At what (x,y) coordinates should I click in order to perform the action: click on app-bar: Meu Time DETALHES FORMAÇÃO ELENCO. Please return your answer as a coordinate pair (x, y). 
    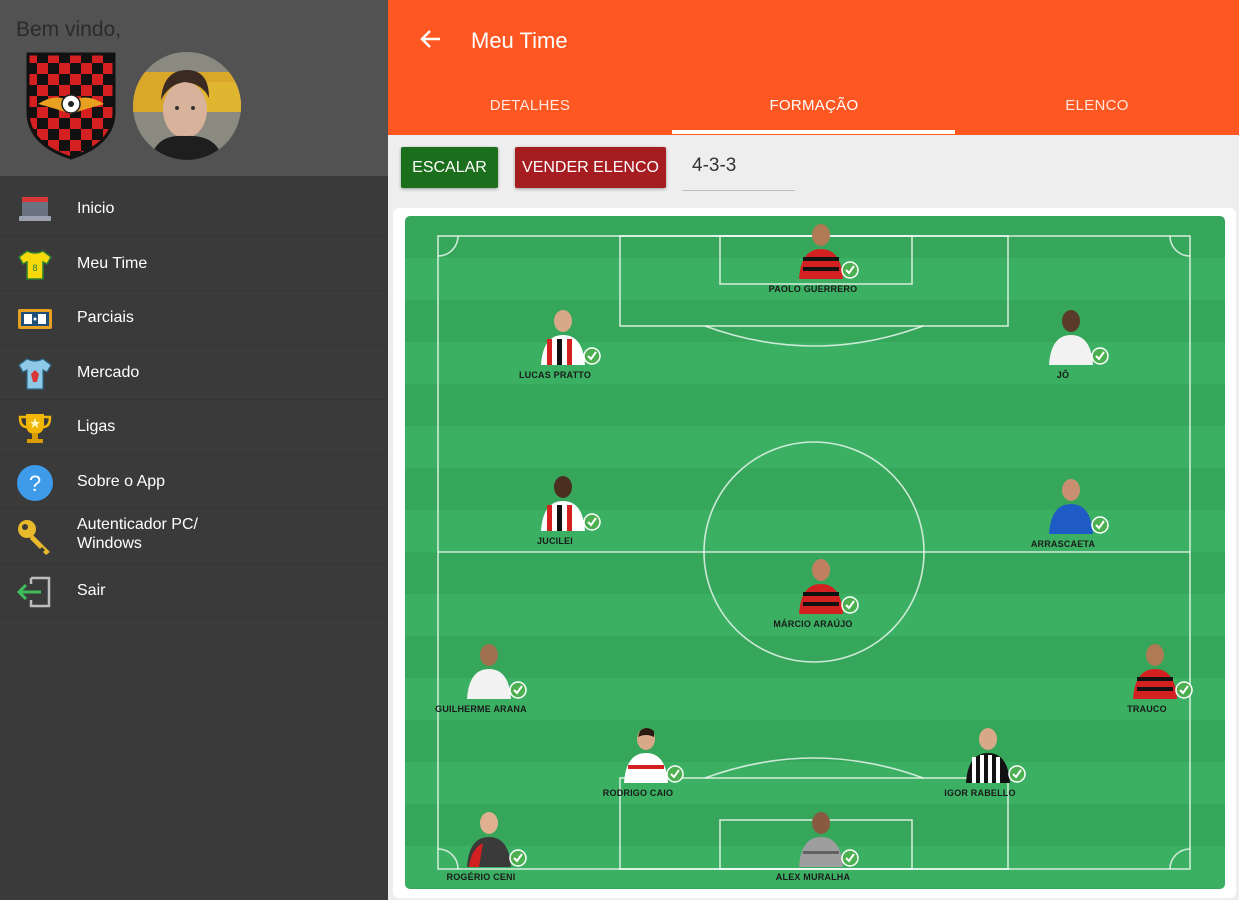
    Looking at the image, I should click on (813, 67).